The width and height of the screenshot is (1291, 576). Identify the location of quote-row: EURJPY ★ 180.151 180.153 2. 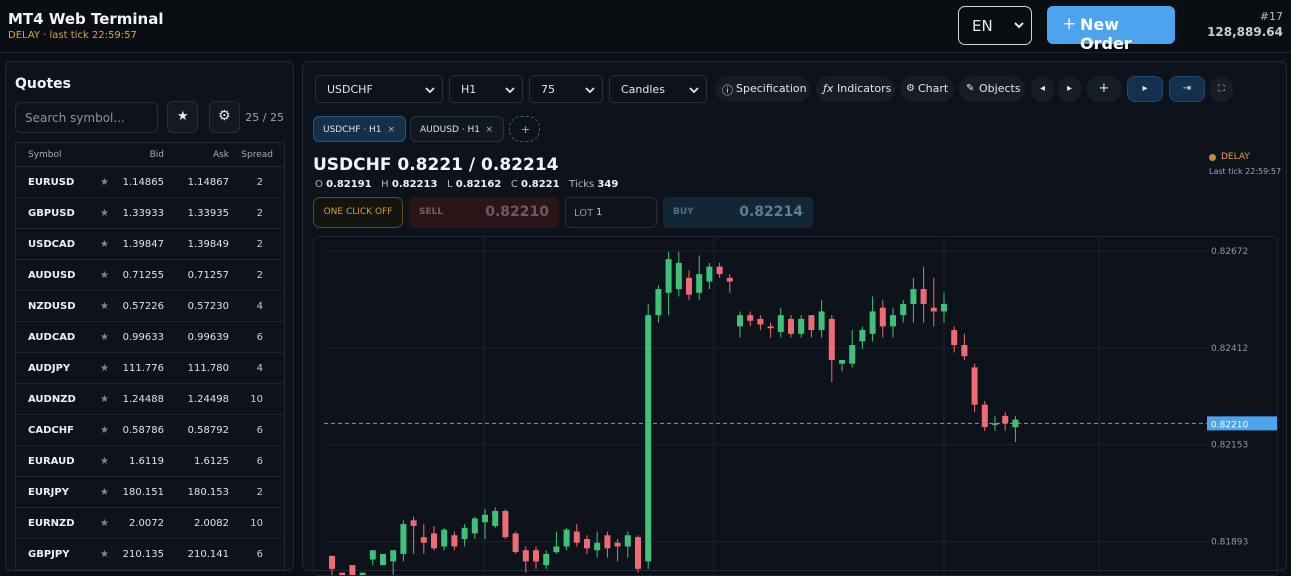
(150, 492).